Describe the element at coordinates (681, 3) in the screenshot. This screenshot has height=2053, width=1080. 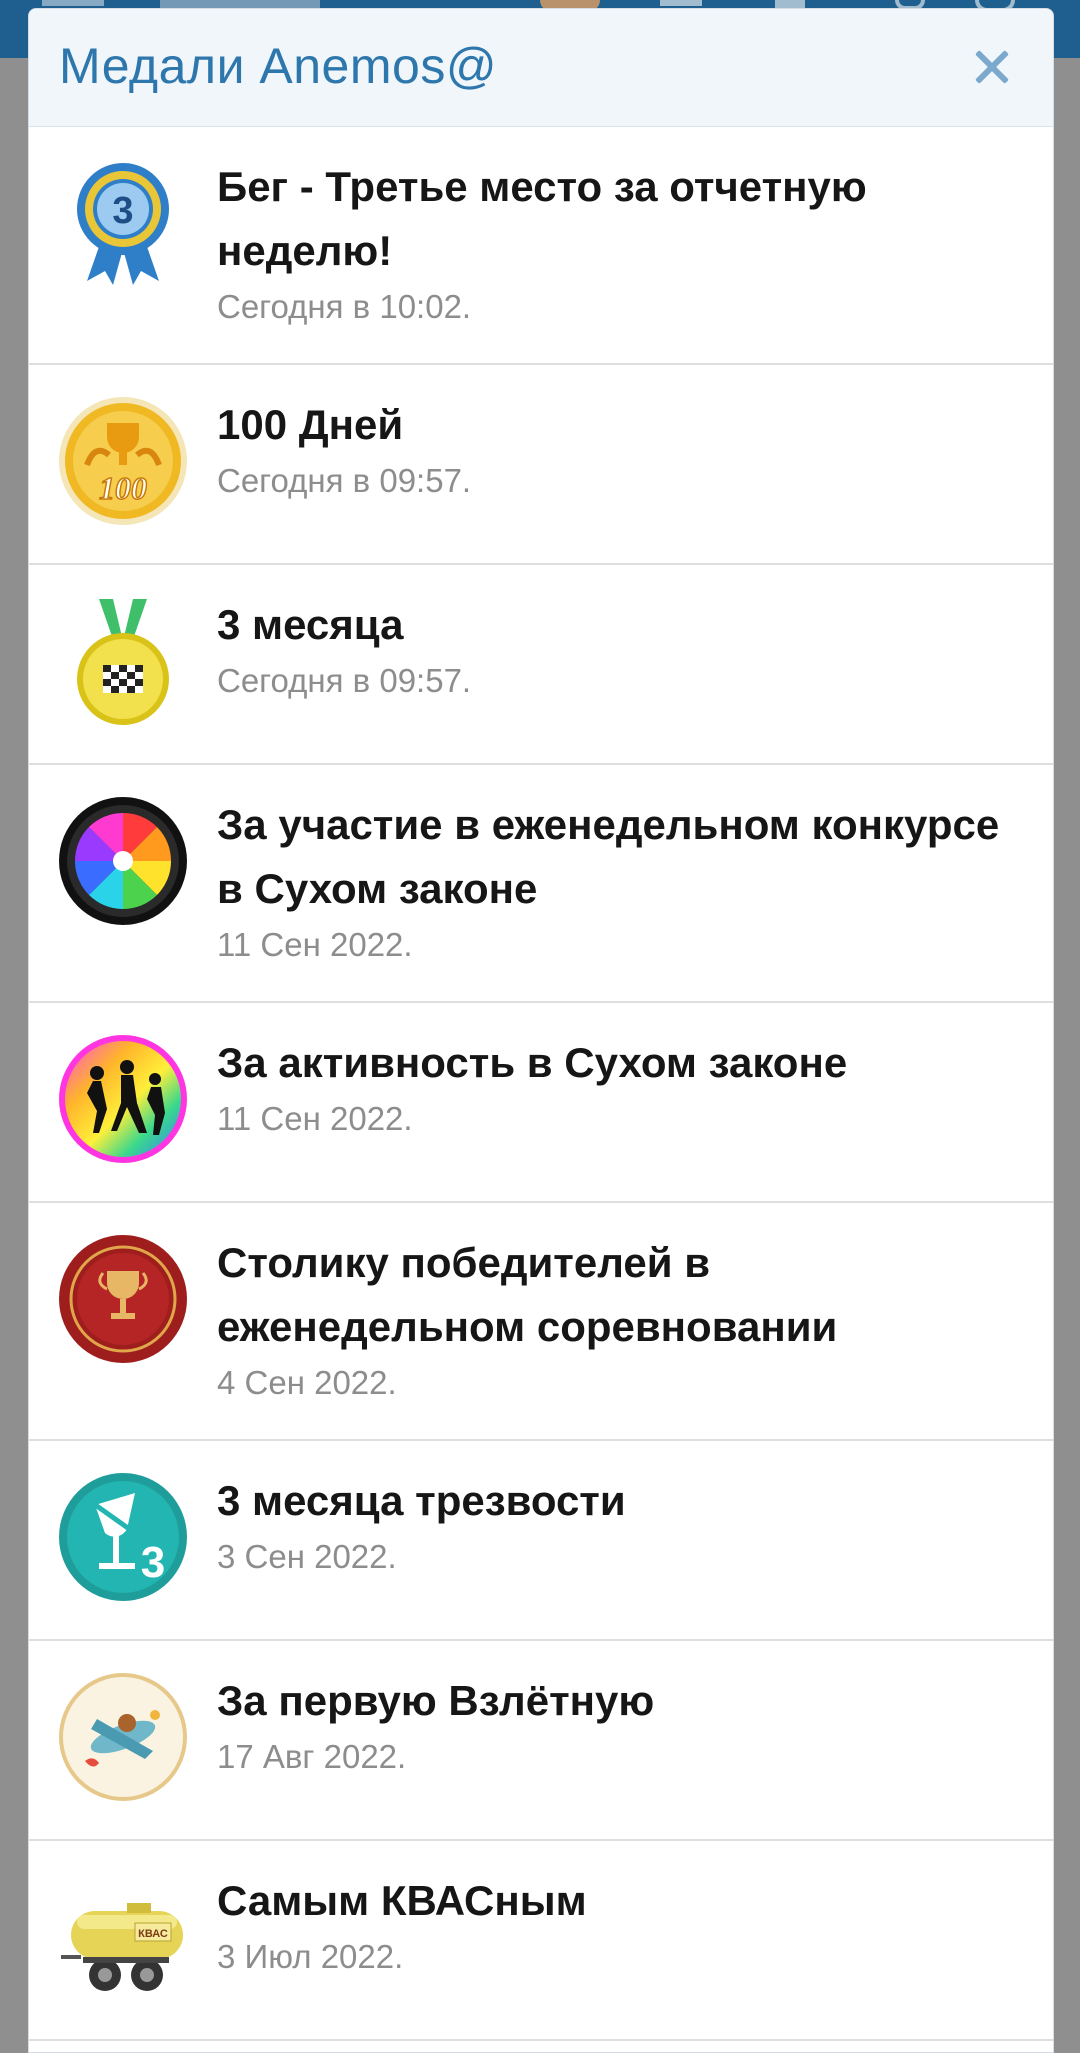
I see `mail-icon` at that location.